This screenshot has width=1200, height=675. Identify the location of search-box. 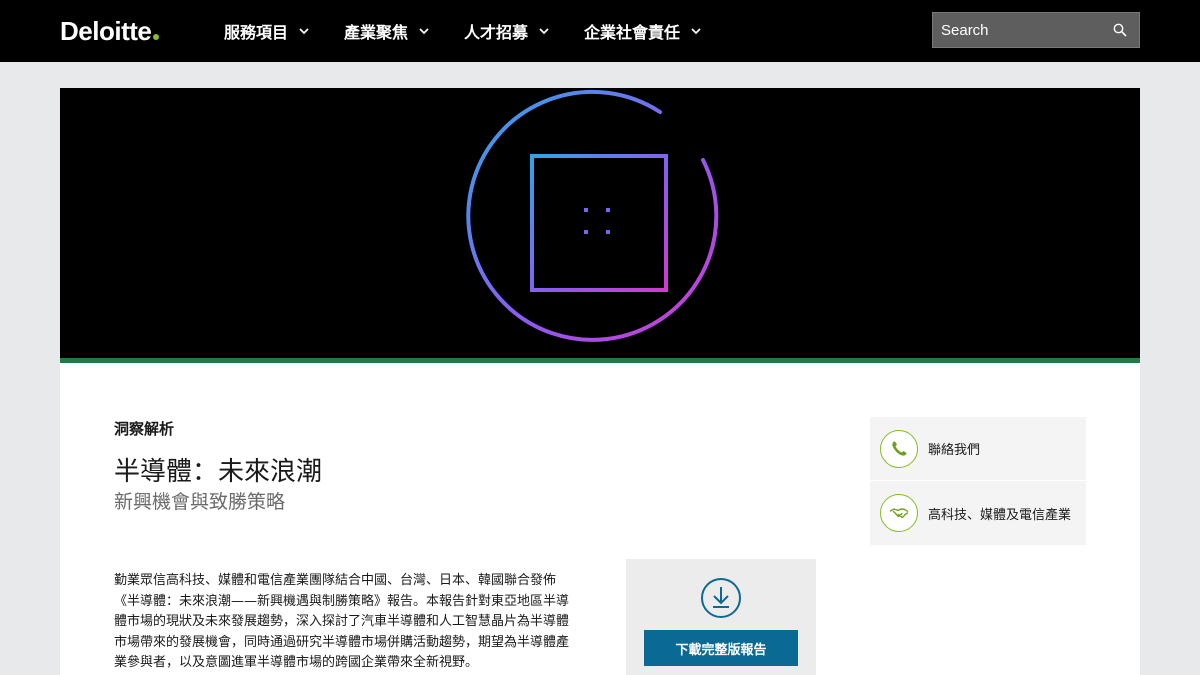
(1036, 30).